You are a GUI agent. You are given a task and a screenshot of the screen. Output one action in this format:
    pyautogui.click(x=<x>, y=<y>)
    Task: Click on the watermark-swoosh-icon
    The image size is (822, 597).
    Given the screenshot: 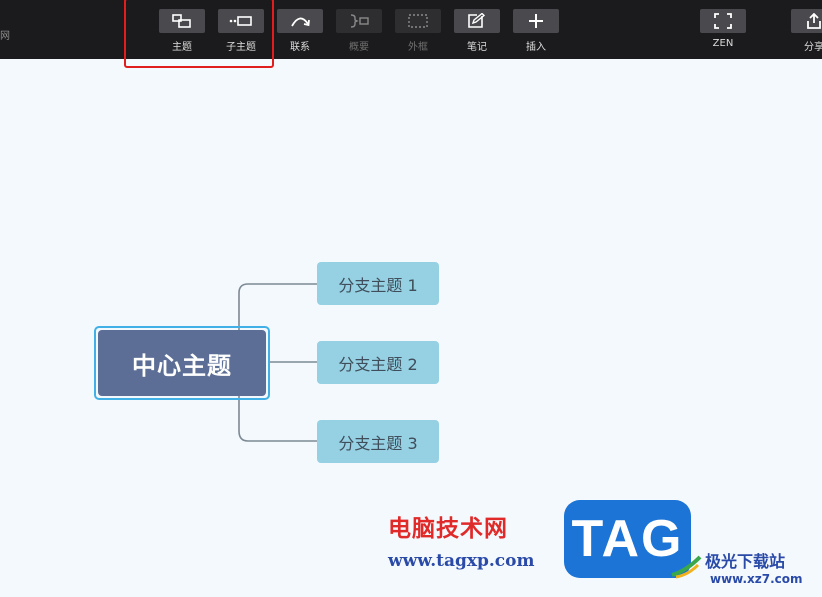 What is the action you would take?
    pyautogui.click(x=686, y=567)
    